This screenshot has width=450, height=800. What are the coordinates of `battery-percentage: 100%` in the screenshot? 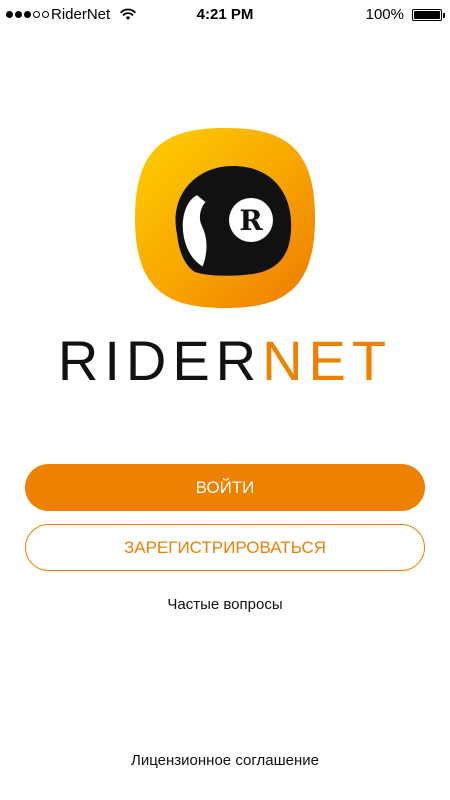 It's located at (384, 14).